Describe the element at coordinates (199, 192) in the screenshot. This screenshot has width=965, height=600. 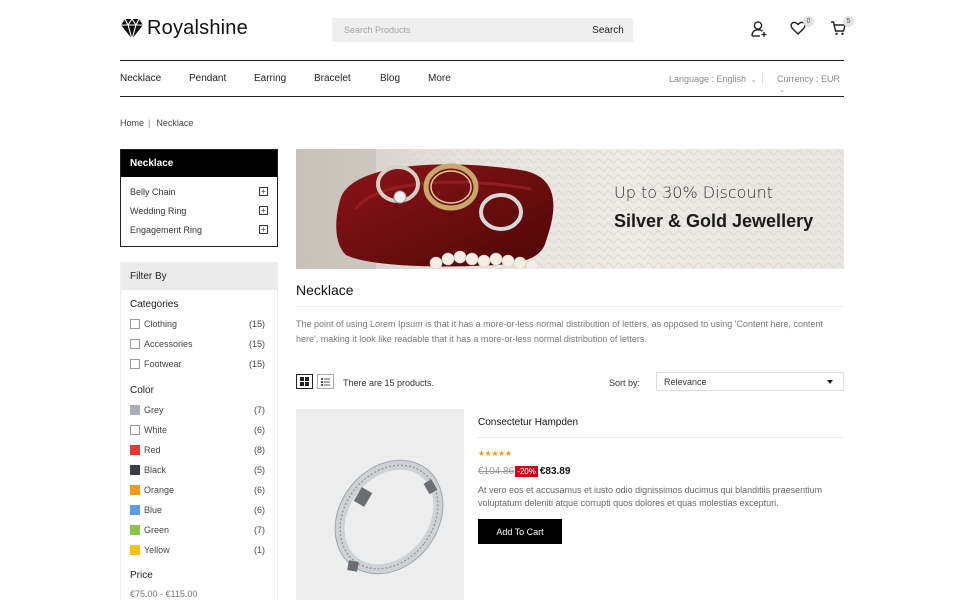
I see `subcategory-item: Belly Chain +` at that location.